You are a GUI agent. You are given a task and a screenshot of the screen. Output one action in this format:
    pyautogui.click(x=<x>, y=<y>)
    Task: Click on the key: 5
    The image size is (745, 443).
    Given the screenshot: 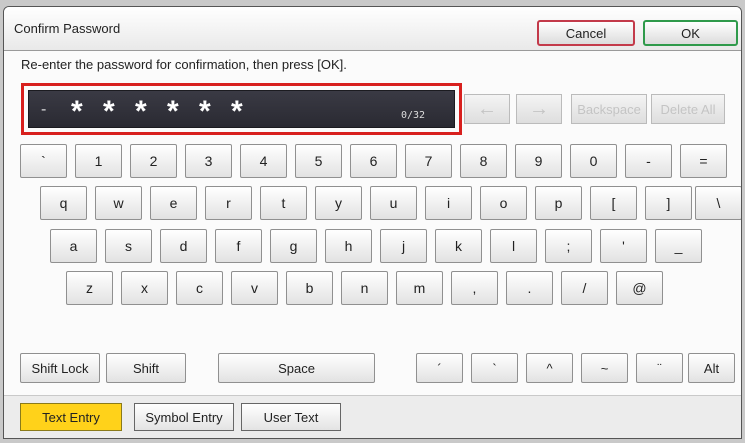 What is the action you would take?
    pyautogui.click(x=318, y=161)
    